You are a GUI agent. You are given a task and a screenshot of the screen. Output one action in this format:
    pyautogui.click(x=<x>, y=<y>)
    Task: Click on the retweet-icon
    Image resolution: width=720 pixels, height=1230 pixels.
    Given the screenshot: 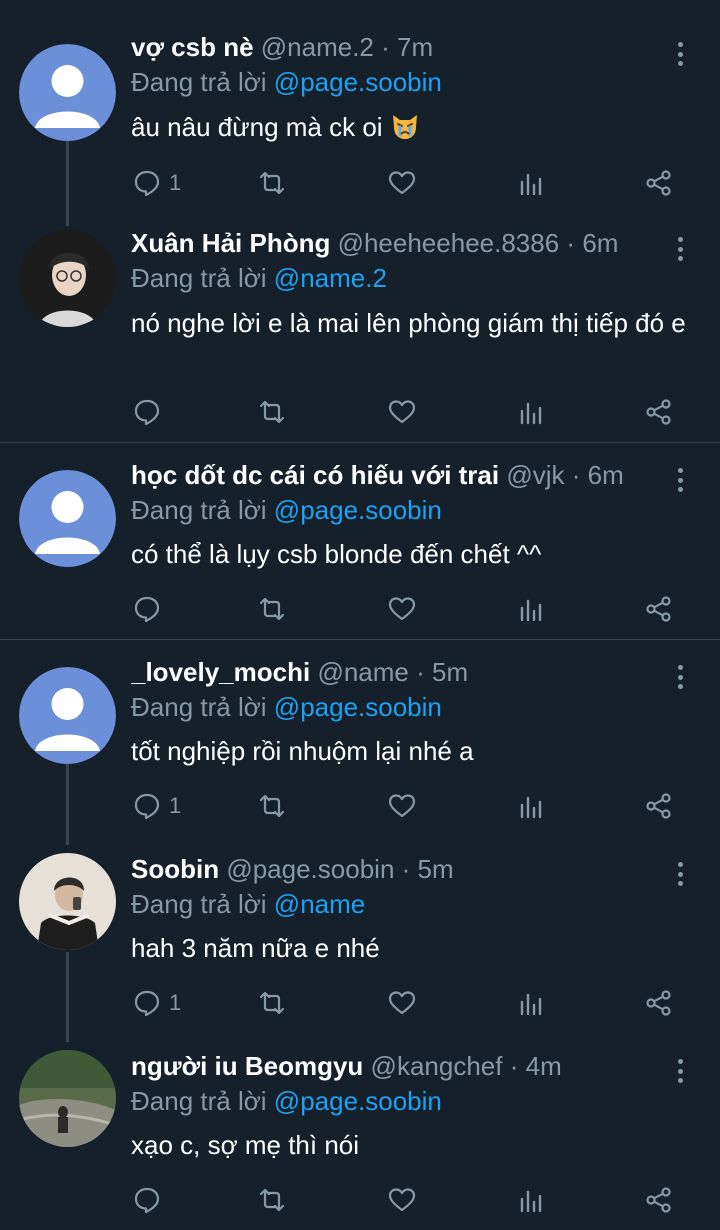 What is the action you would take?
    pyautogui.click(x=272, y=183)
    